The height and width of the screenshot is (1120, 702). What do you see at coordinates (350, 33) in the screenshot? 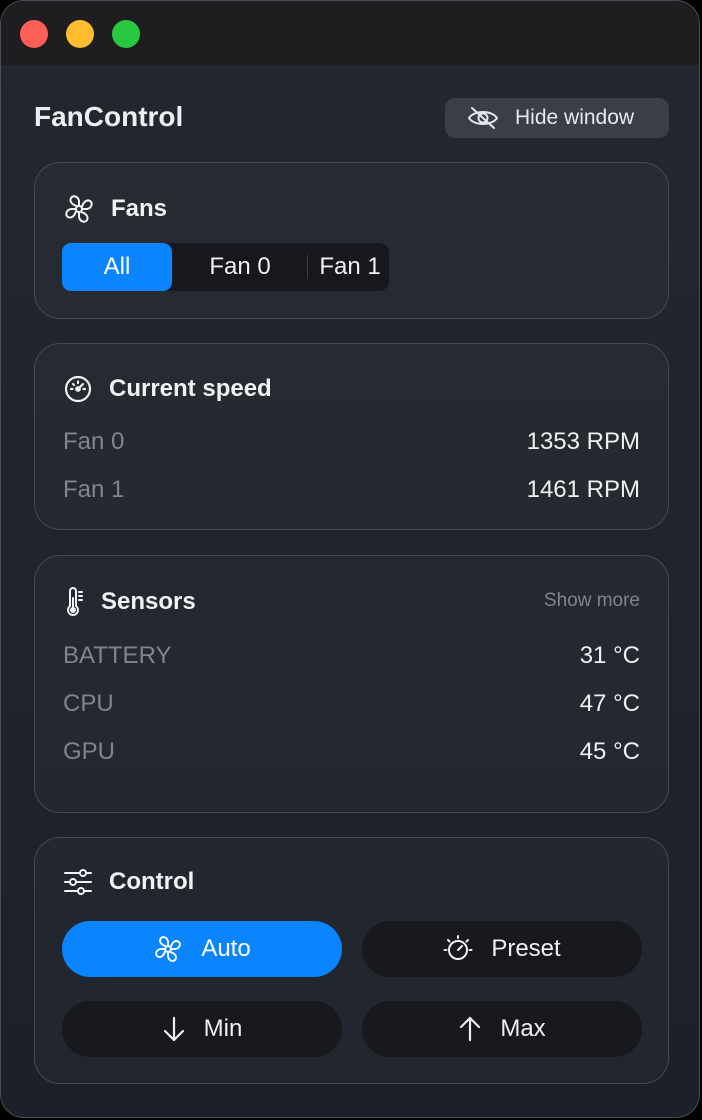
I see `title-bar` at bounding box center [350, 33].